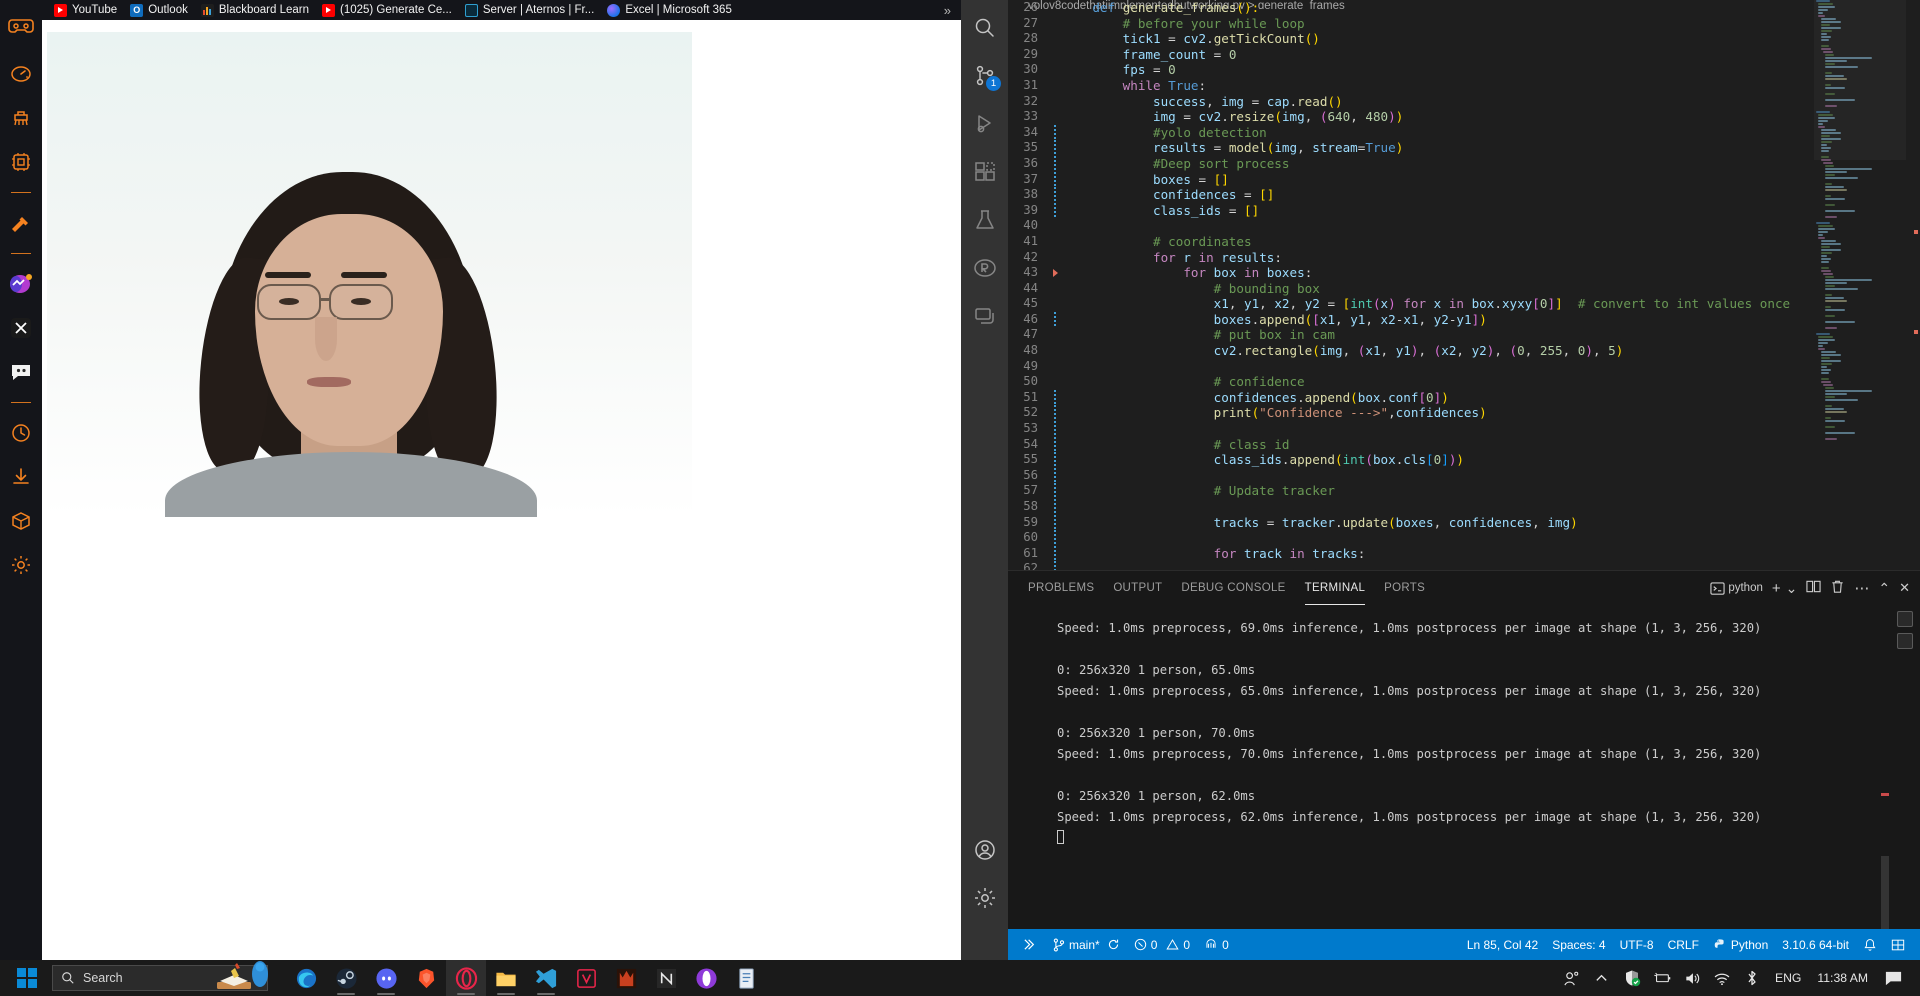  What do you see at coordinates (21, 477) in the screenshot?
I see `downloads-icon` at bounding box center [21, 477].